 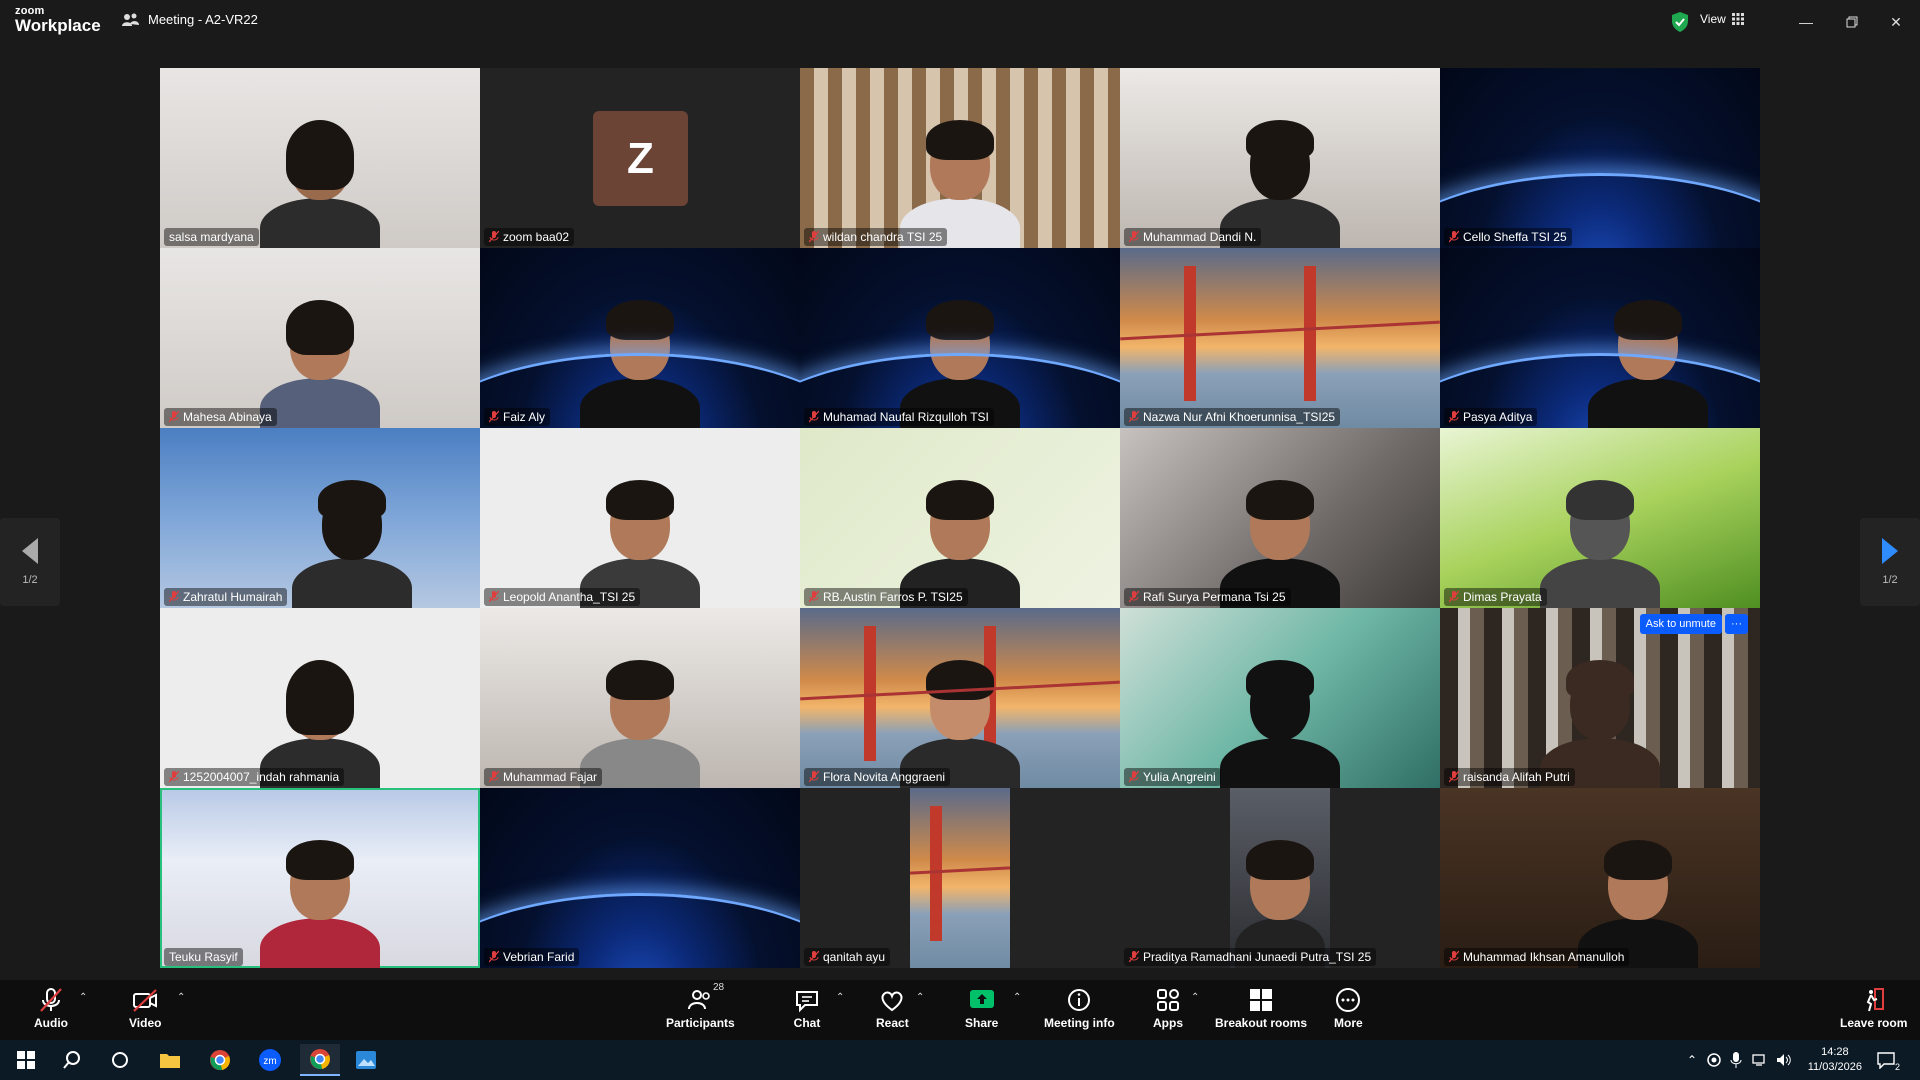 I want to click on video-tile: Cello Sheffa TSI 25, so click(x=1600, y=158).